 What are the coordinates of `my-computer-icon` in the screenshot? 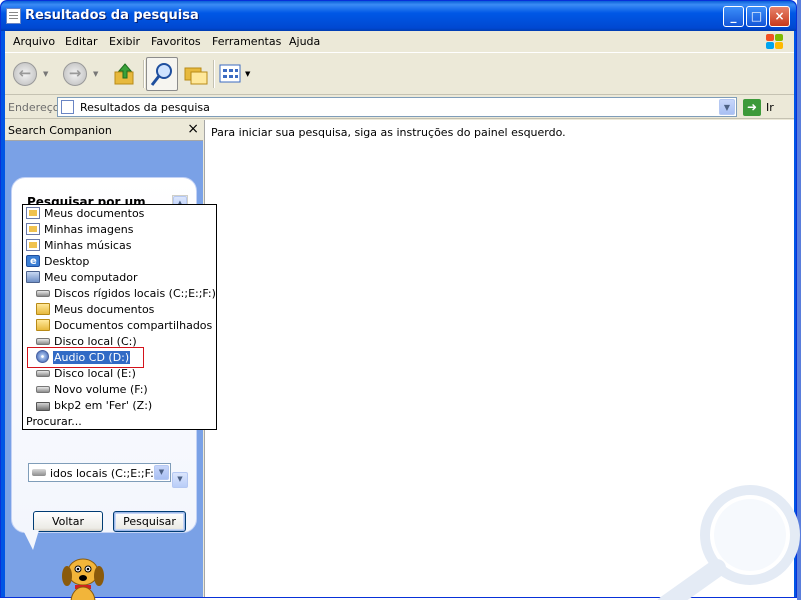 It's located at (33, 277).